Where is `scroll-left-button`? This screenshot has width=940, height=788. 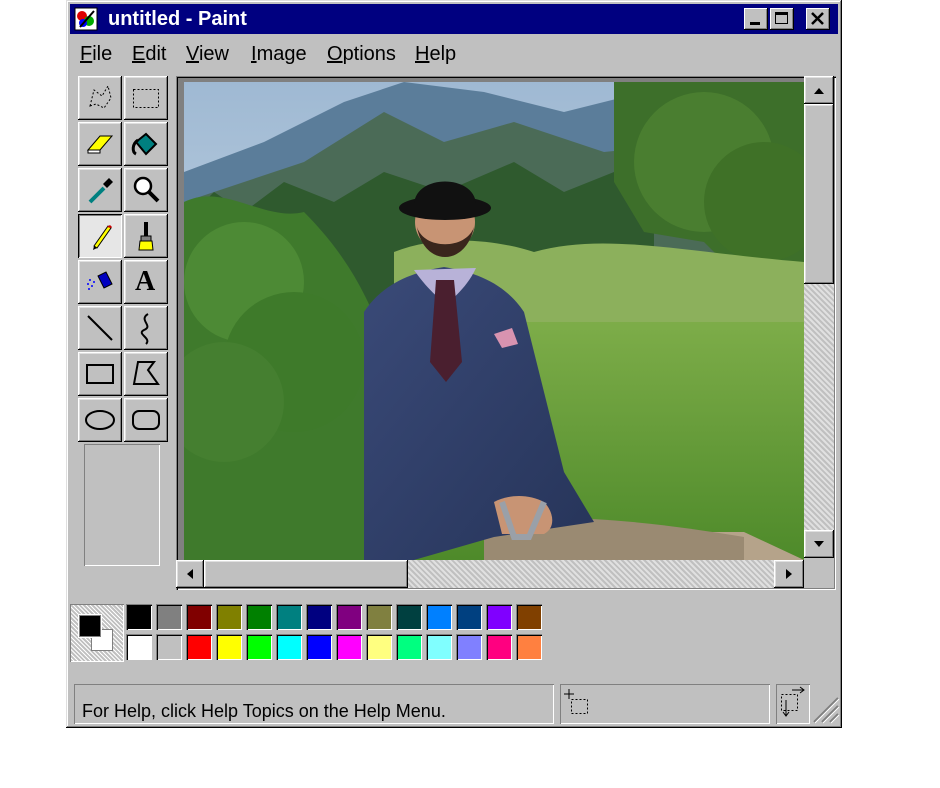
scroll-left-button is located at coordinates (190, 574).